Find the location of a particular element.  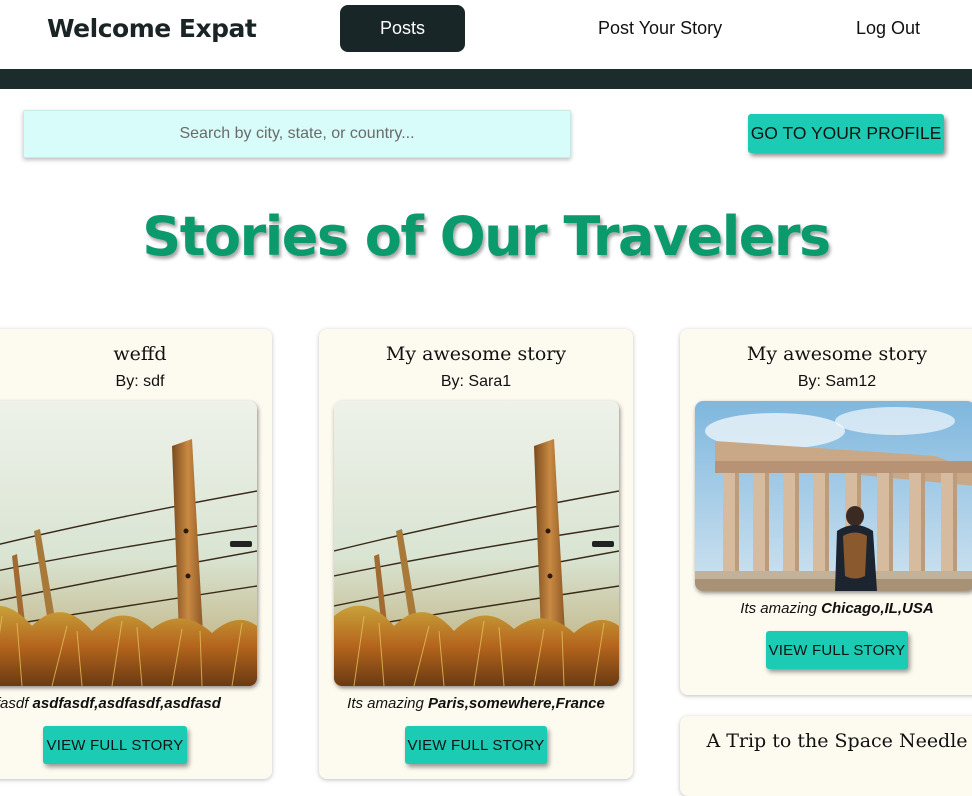

story-description: Its amazing Chicago,IL,USA is located at coordinates (826, 608).